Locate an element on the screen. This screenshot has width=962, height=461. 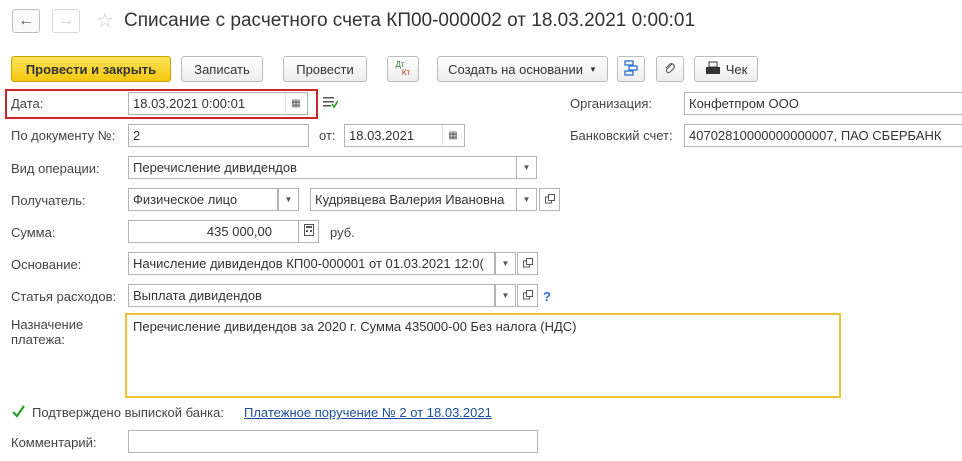
currency-label: руб. is located at coordinates (342, 232).